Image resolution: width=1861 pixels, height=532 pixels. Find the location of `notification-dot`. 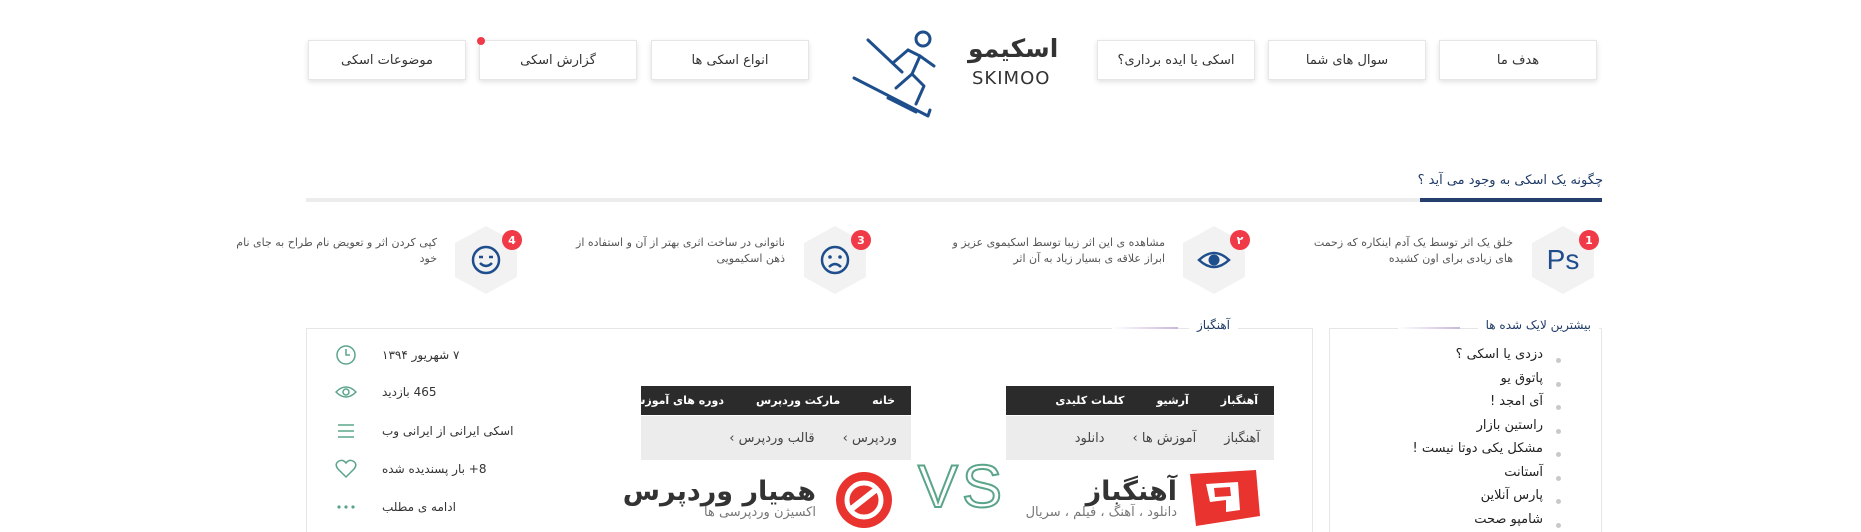

notification-dot is located at coordinates (481, 41).